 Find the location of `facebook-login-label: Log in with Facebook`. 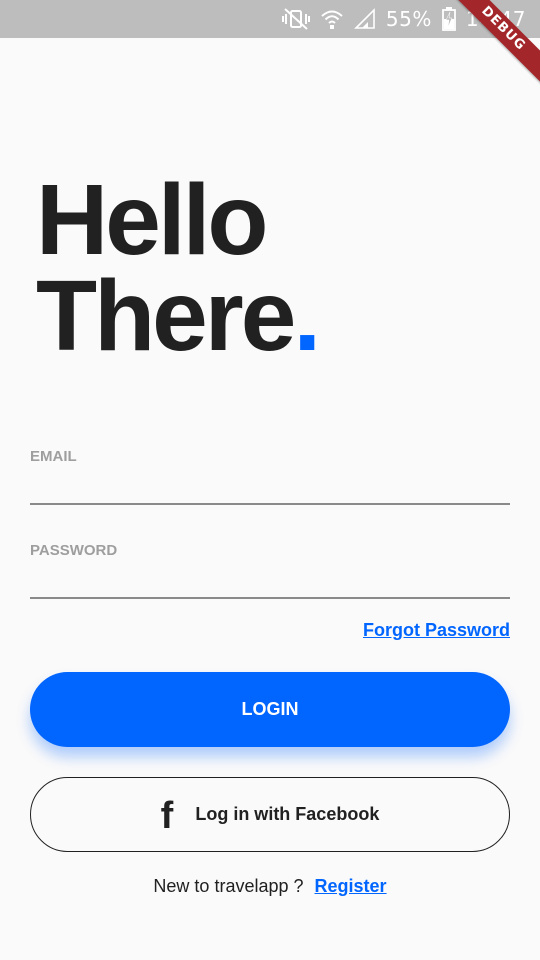

facebook-login-label: Log in with Facebook is located at coordinates (287, 814).